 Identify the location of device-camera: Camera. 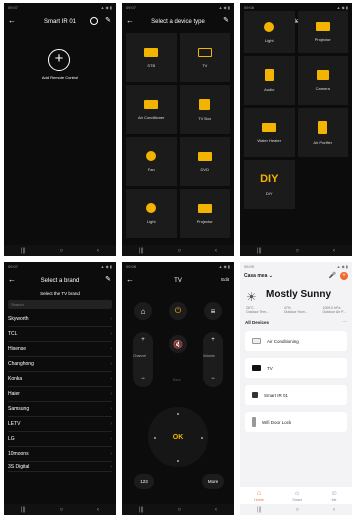
(322, 80).